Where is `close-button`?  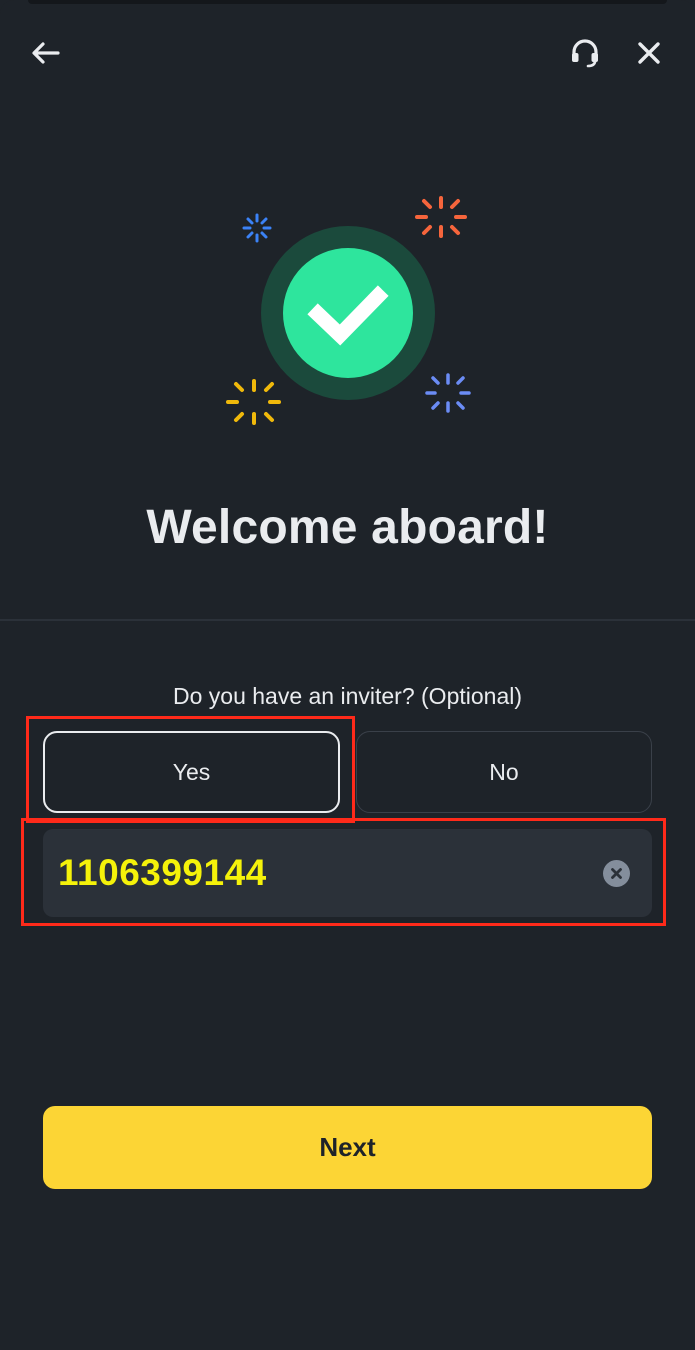
close-button is located at coordinates (649, 53).